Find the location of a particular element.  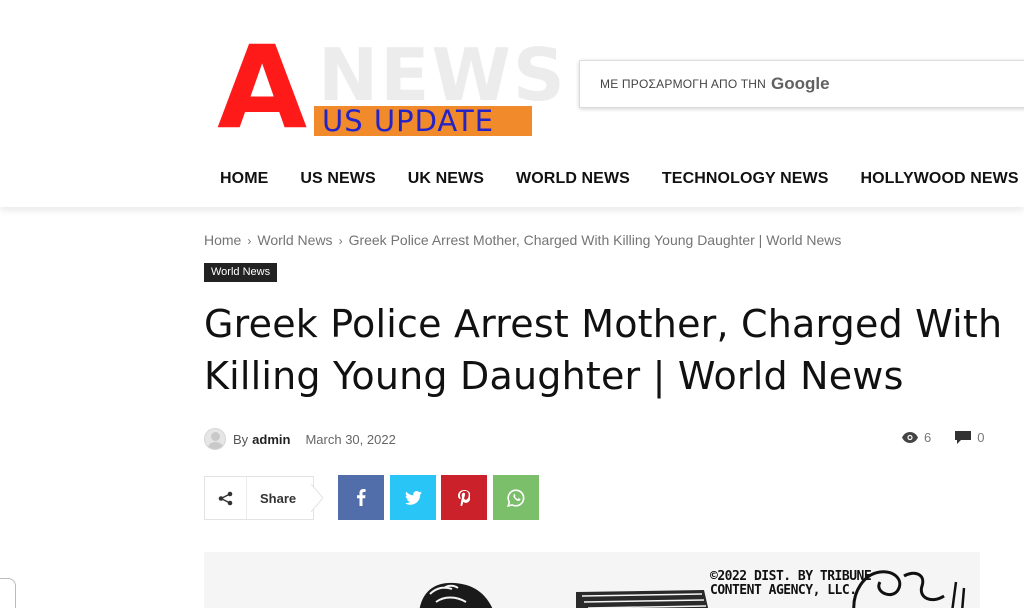

image-credit-line2: CONTENT AGENCY, LLC. is located at coordinates (783, 590).